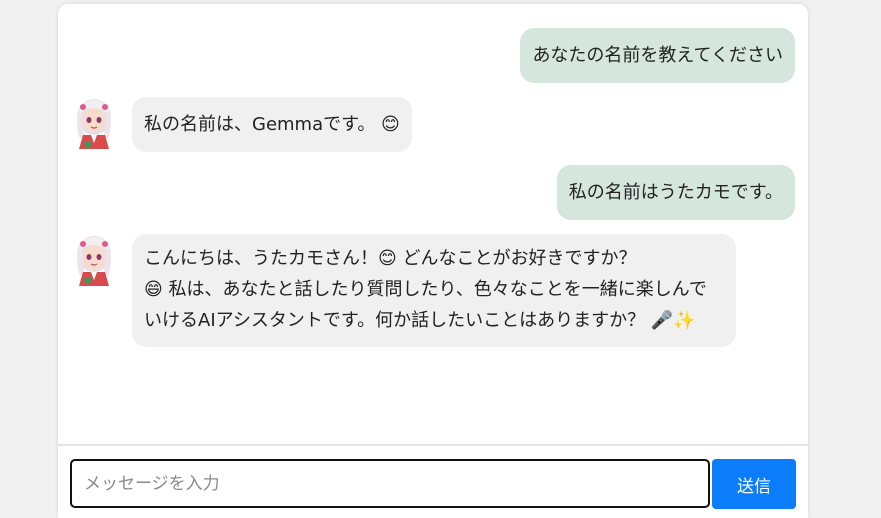  I want to click on composer: 送信, so click(433, 482).